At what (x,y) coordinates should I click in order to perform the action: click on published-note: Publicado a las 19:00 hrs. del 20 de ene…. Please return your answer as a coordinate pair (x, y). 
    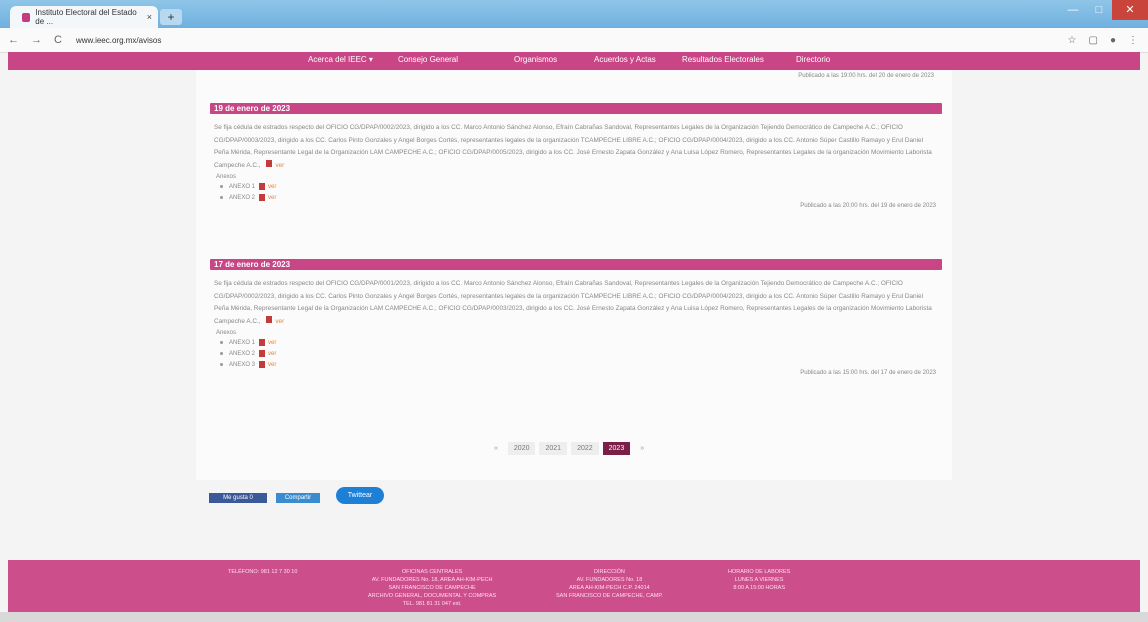
    Looking at the image, I should click on (866, 76).